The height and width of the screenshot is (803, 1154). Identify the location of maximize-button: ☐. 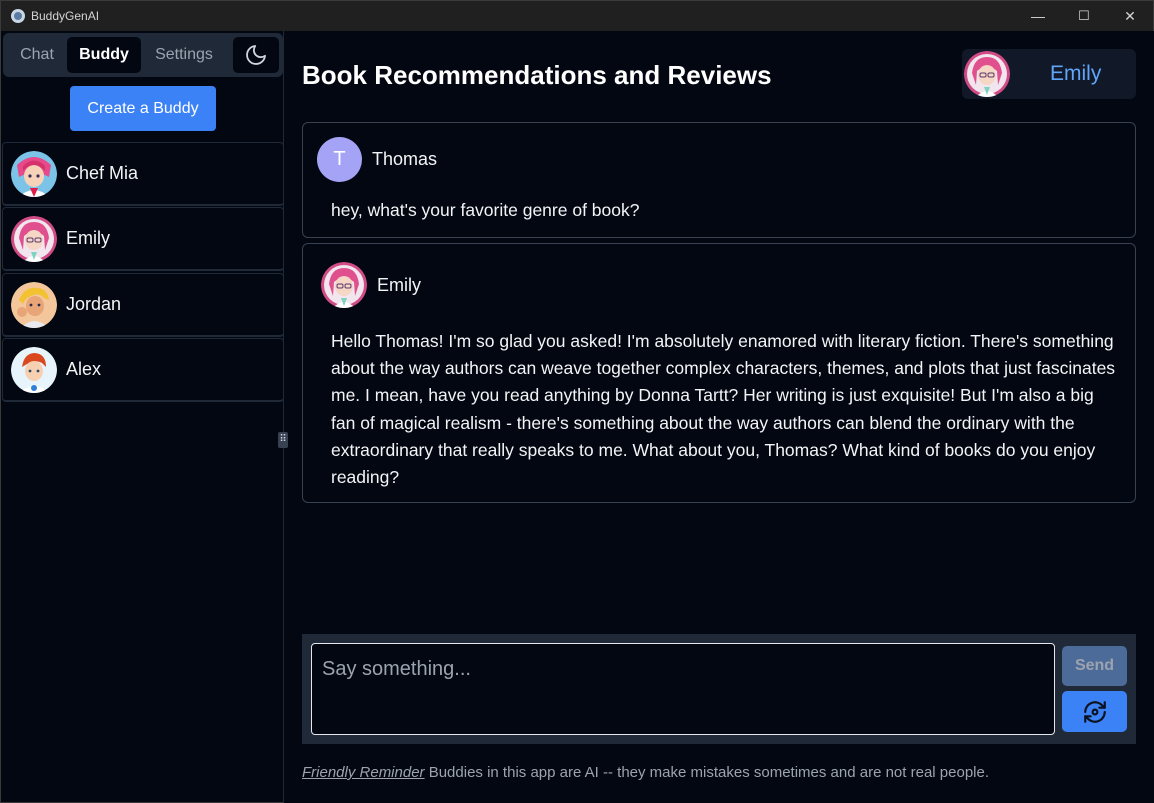
(1084, 16).